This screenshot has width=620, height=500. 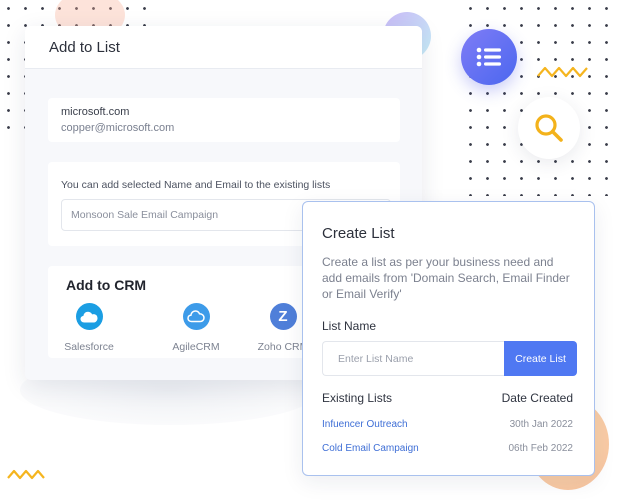 I want to click on zoho-z-glyph: Z, so click(x=283, y=316).